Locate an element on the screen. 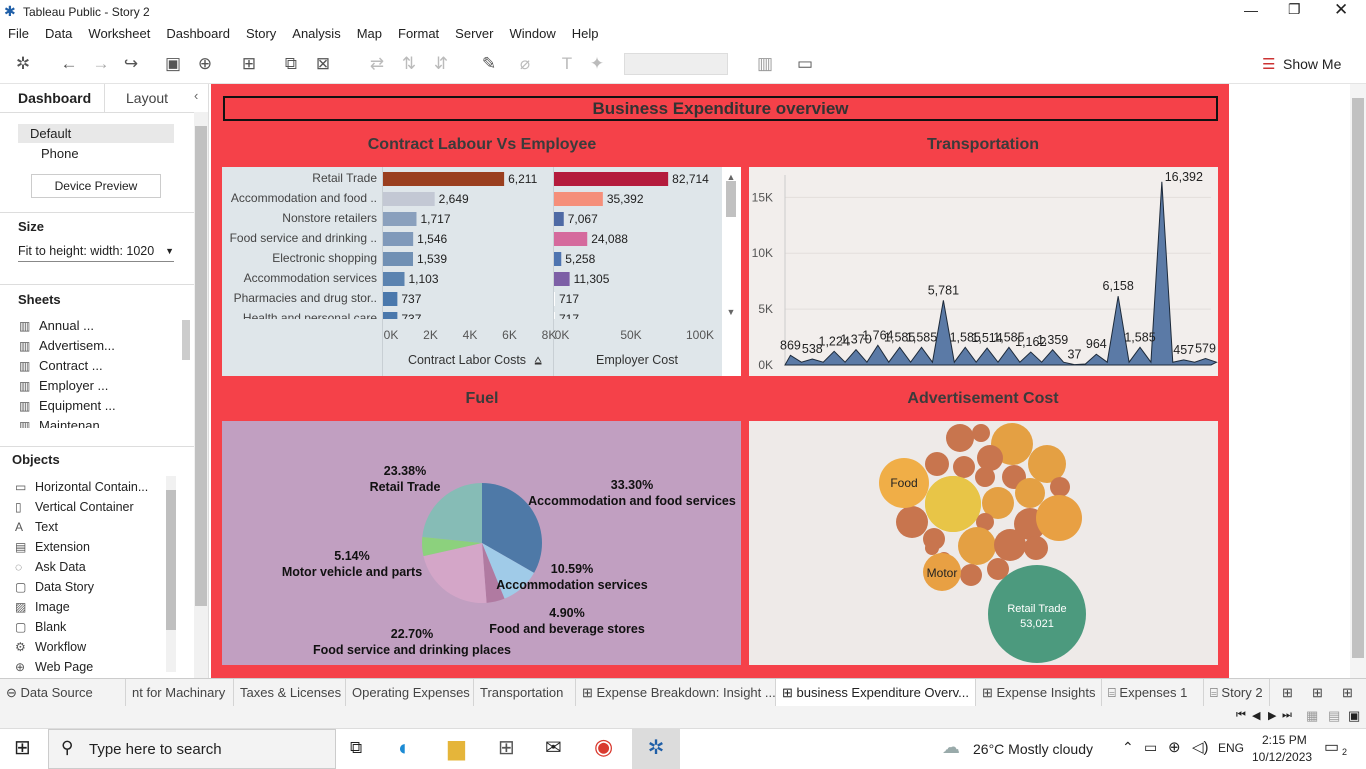 The image size is (1366, 769). object-item: ▢ Blank is located at coordinates (40, 627).